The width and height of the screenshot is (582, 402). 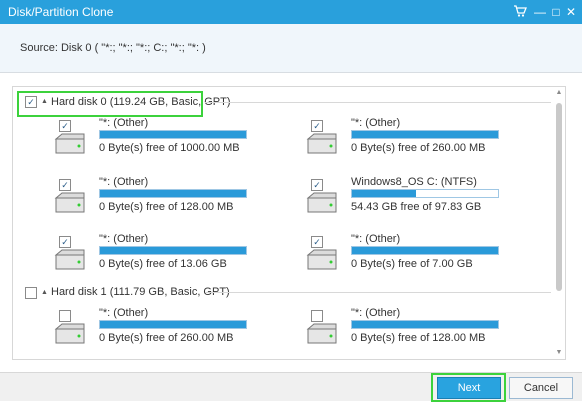 I want to click on scroll-thumb, so click(x=559, y=197).